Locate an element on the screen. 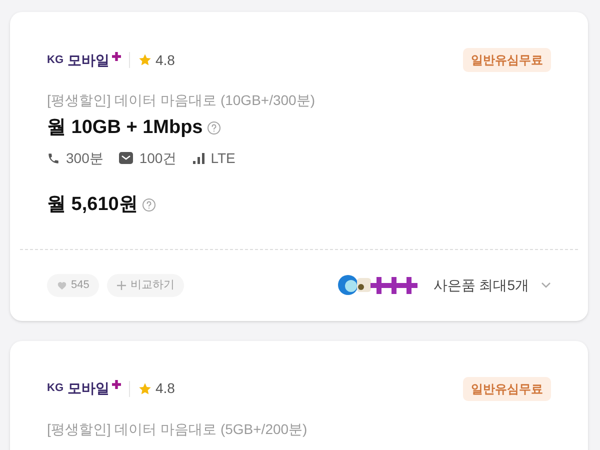 Image resolution: width=600 pixels, height=450 pixels. plan-name: [평생할인] 데이터 마음대로 (10GB+/300분) is located at coordinates (181, 100).